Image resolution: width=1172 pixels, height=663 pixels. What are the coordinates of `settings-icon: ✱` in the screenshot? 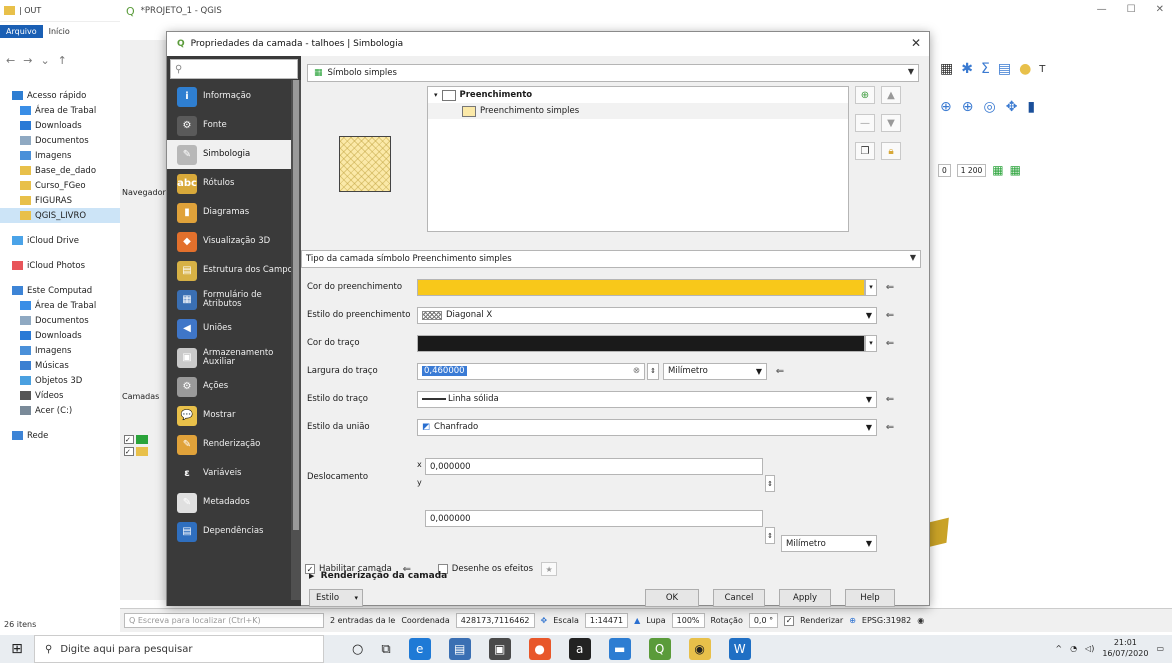 It's located at (967, 69).